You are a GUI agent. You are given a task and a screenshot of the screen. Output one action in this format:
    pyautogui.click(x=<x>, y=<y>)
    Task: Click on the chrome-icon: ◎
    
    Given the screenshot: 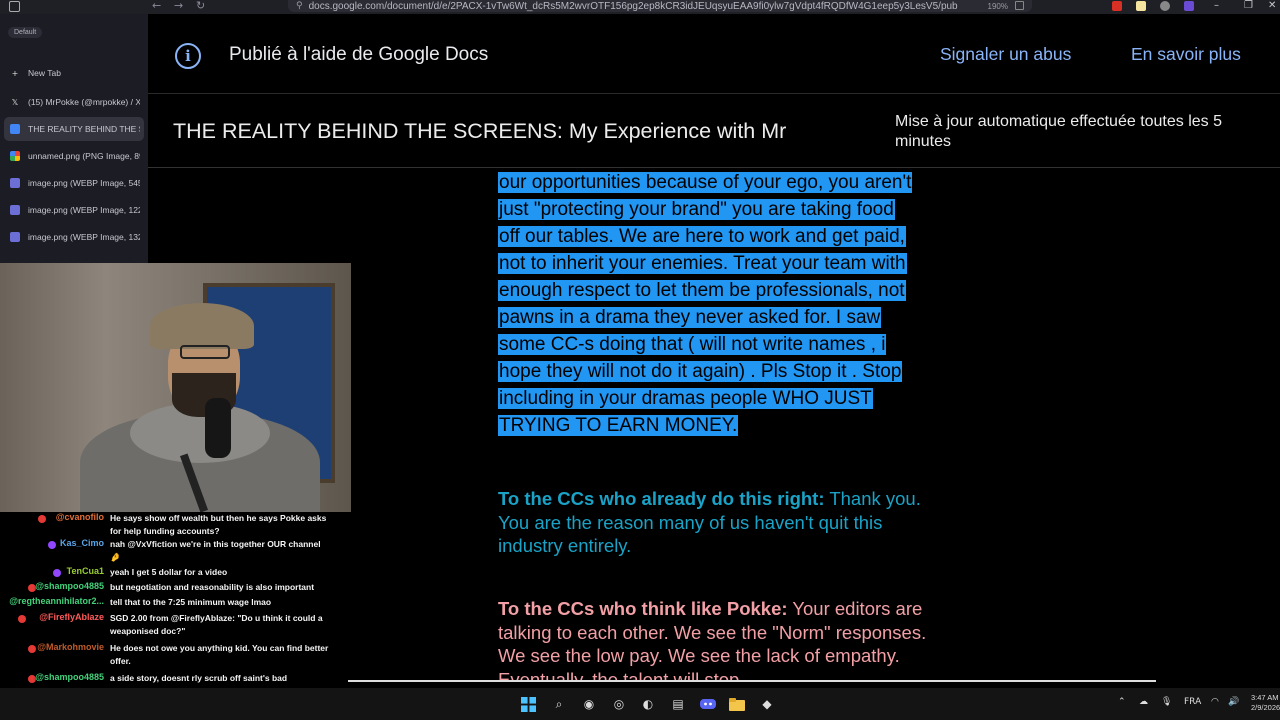 What is the action you would take?
    pyautogui.click(x=619, y=704)
    